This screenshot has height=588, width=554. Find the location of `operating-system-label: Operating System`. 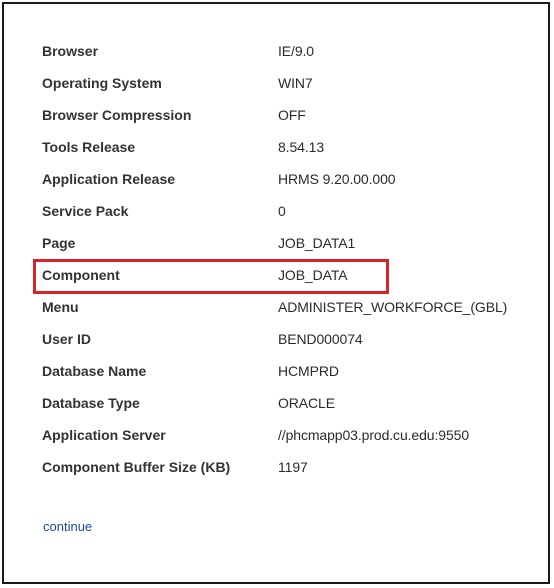

operating-system-label: Operating System is located at coordinates (102, 83).